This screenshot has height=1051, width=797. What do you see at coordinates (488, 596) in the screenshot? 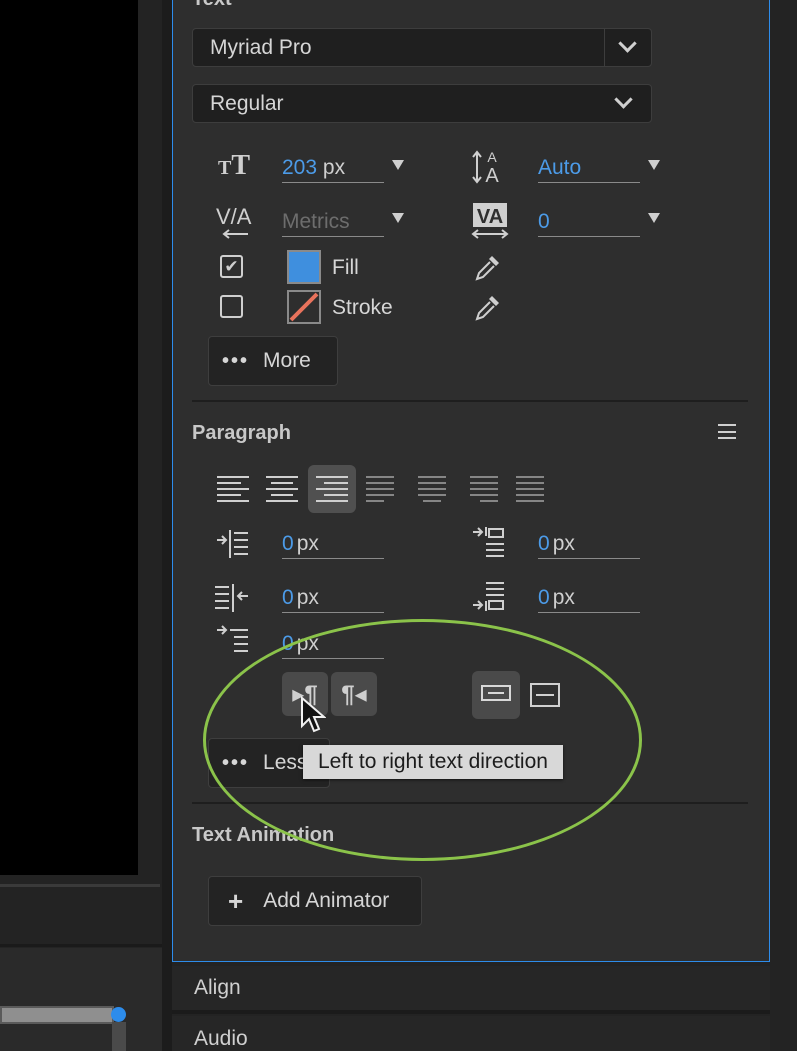
I see `space-after-icon` at bounding box center [488, 596].